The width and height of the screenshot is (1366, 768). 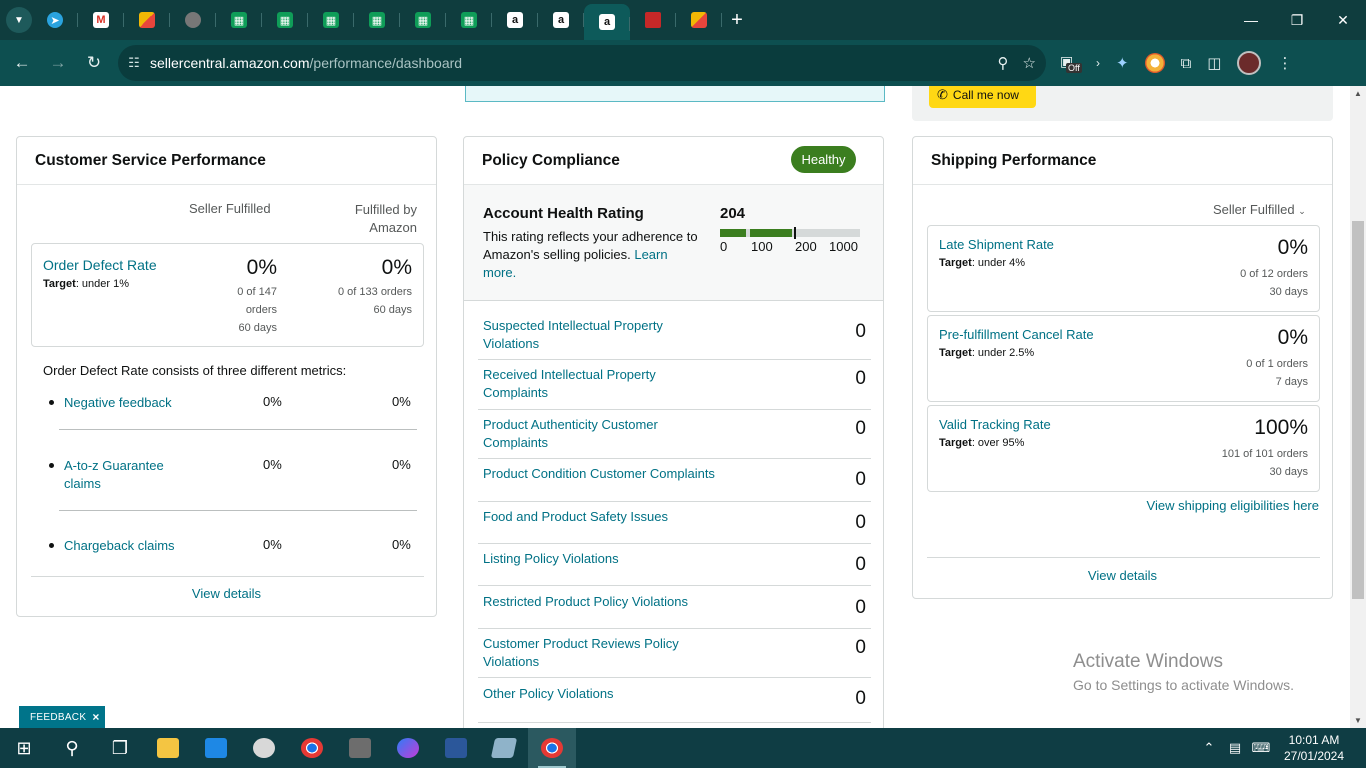 I want to click on tab-amazon-1: a, so click(x=515, y=20).